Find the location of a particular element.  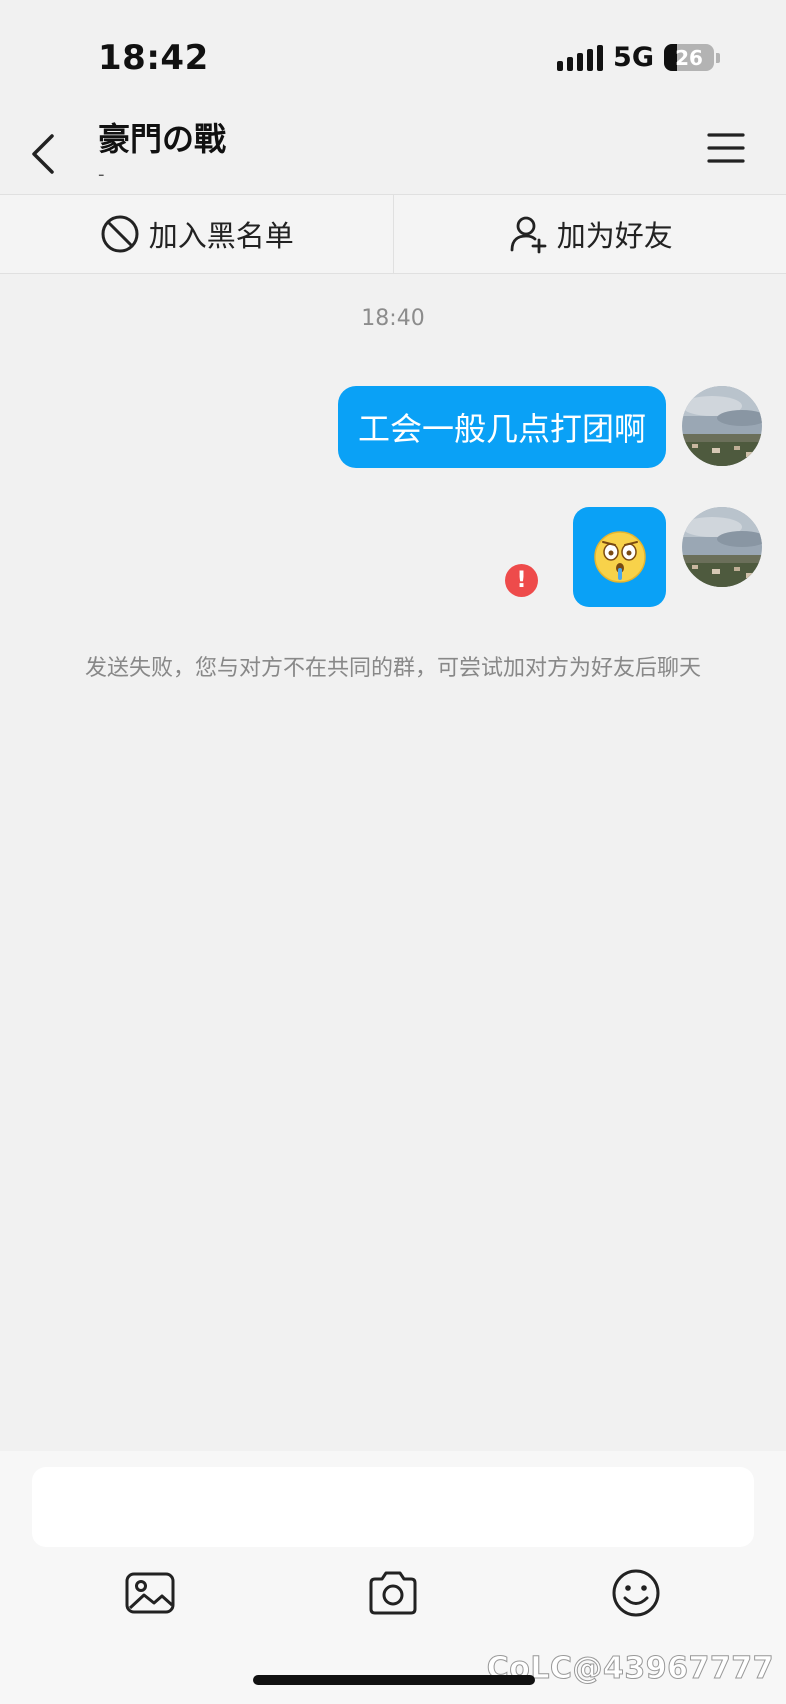

shocked-face-emoji-icon is located at coordinates (619, 557).